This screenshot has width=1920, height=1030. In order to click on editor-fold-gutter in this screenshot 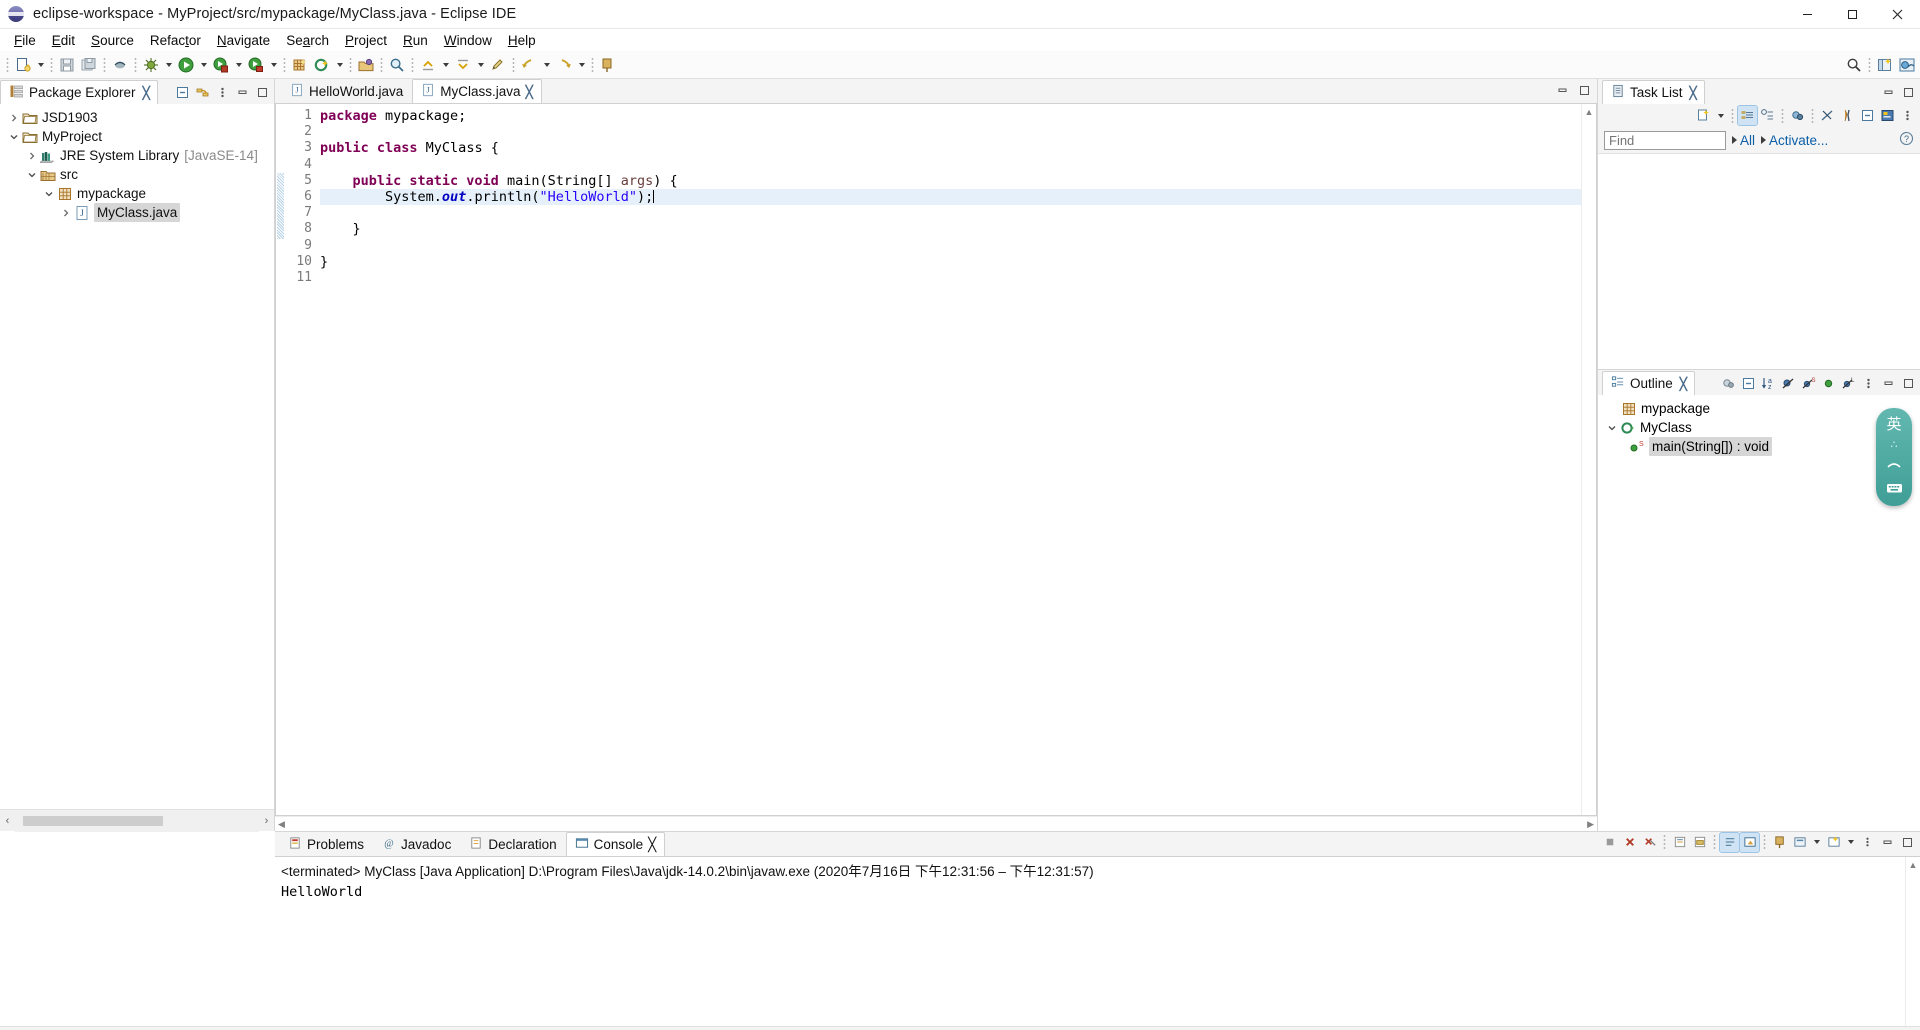, I will do `click(280, 459)`.